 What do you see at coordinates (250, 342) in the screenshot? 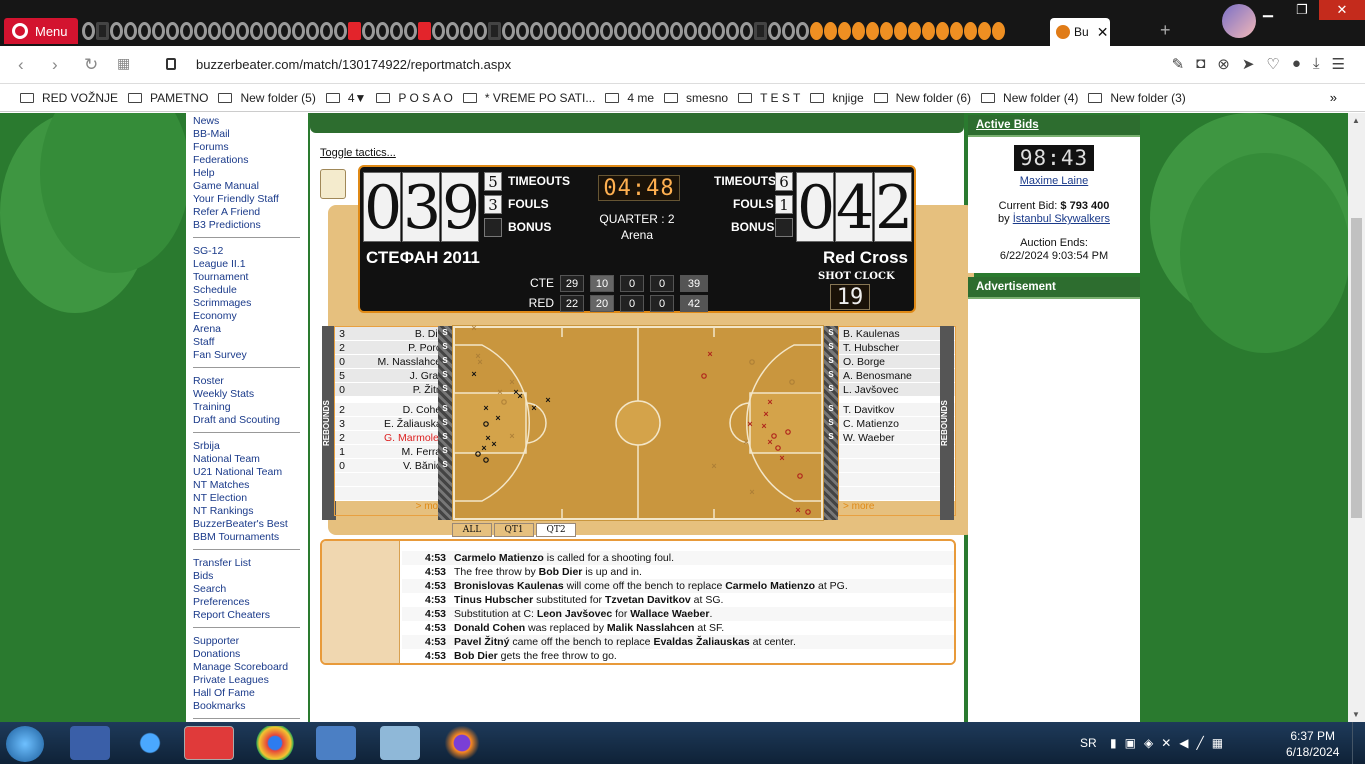
I see `nav-link: Staff` at bounding box center [250, 342].